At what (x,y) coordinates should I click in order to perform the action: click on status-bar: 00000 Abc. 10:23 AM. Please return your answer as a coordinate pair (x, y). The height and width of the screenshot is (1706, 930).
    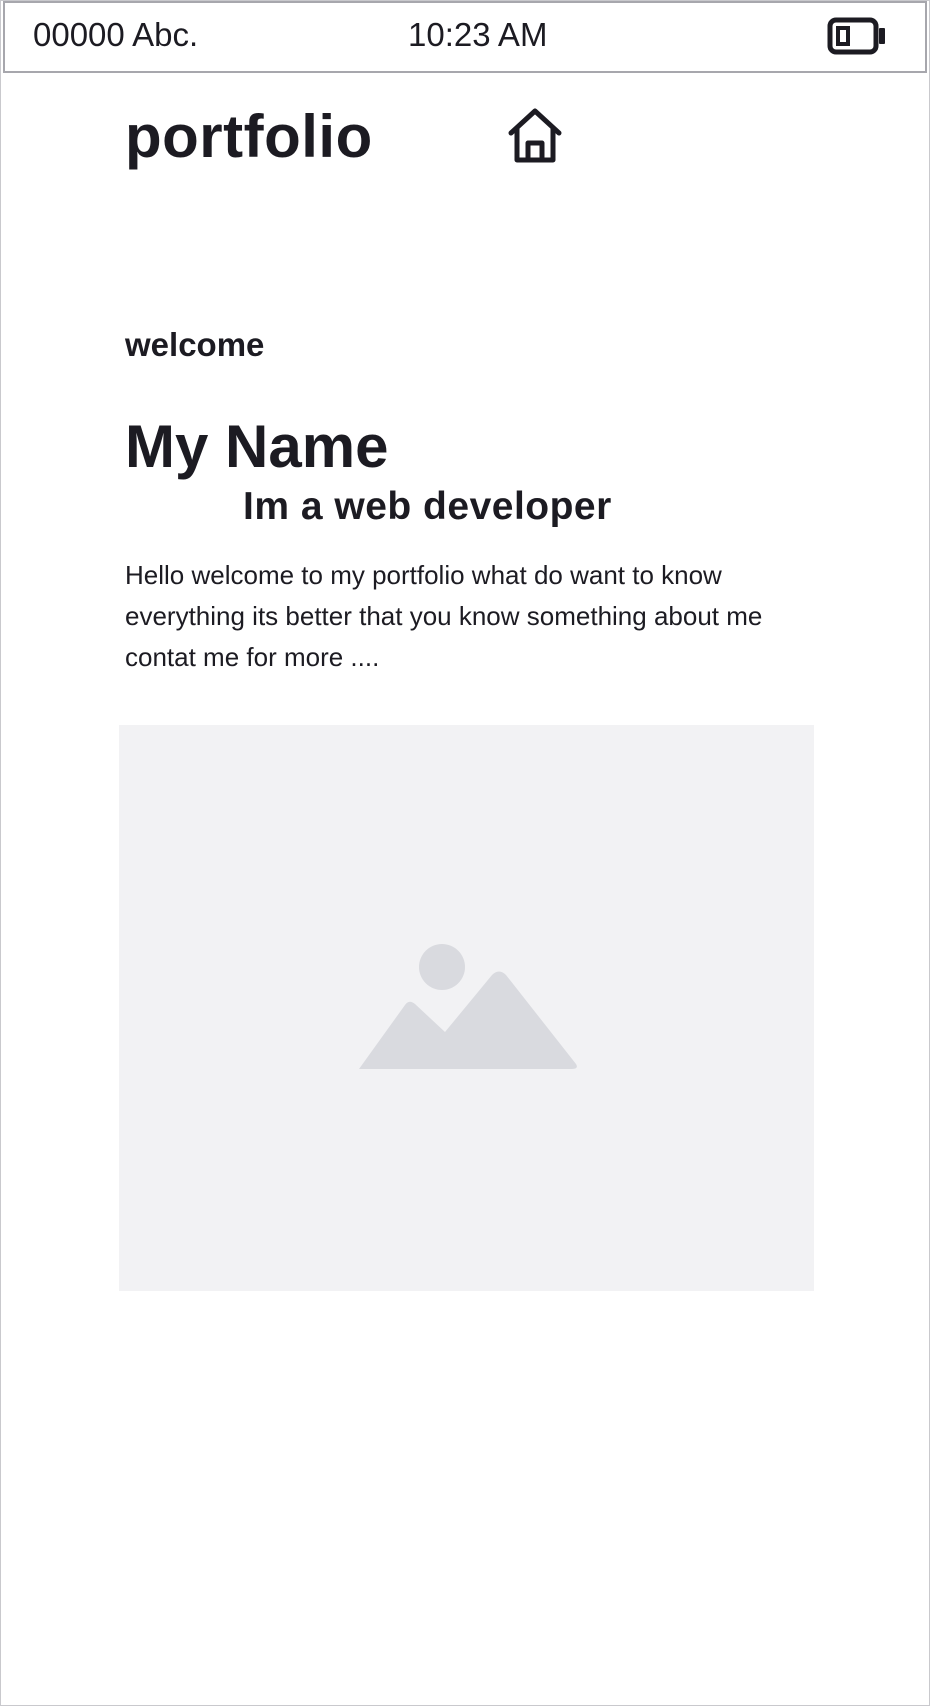
    Looking at the image, I should click on (465, 37).